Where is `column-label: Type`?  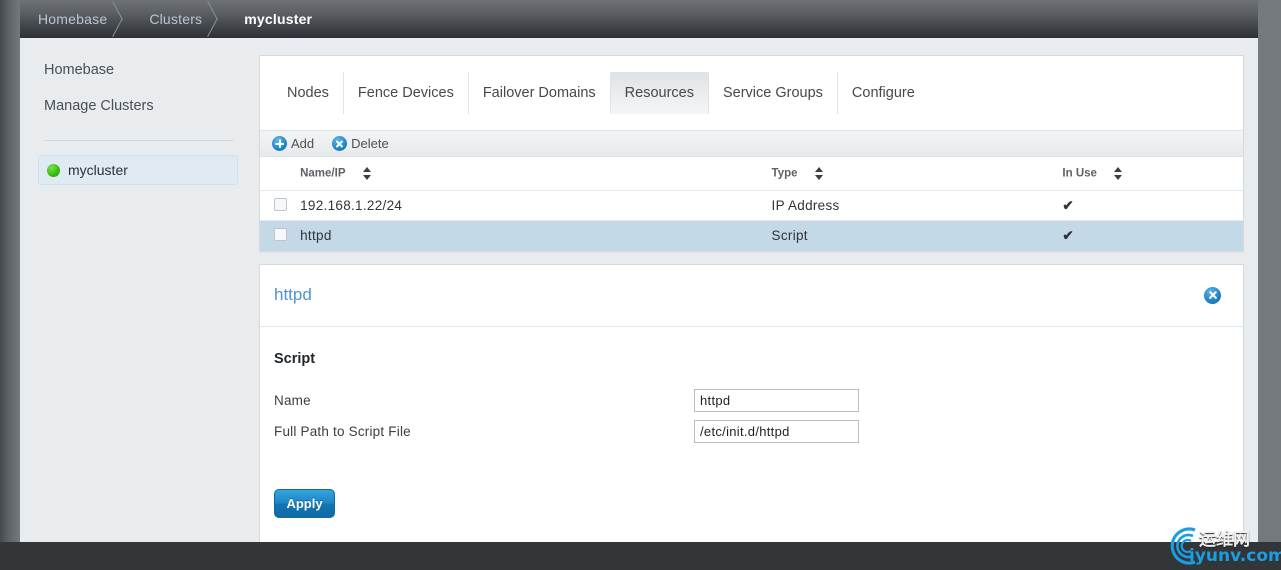
column-label: Type is located at coordinates (784, 173).